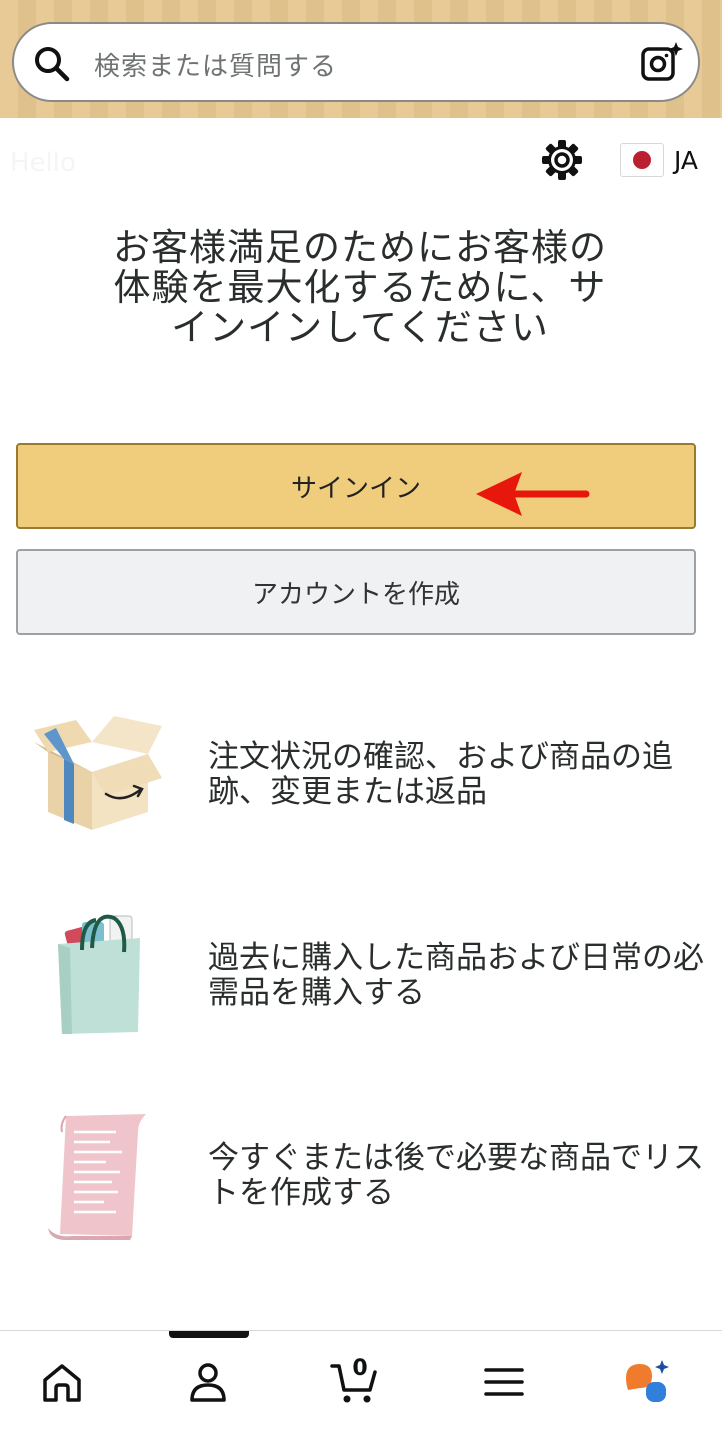 Image resolution: width=722 pixels, height=1448 pixels. I want to click on signin-button: サインイン, so click(356, 486).